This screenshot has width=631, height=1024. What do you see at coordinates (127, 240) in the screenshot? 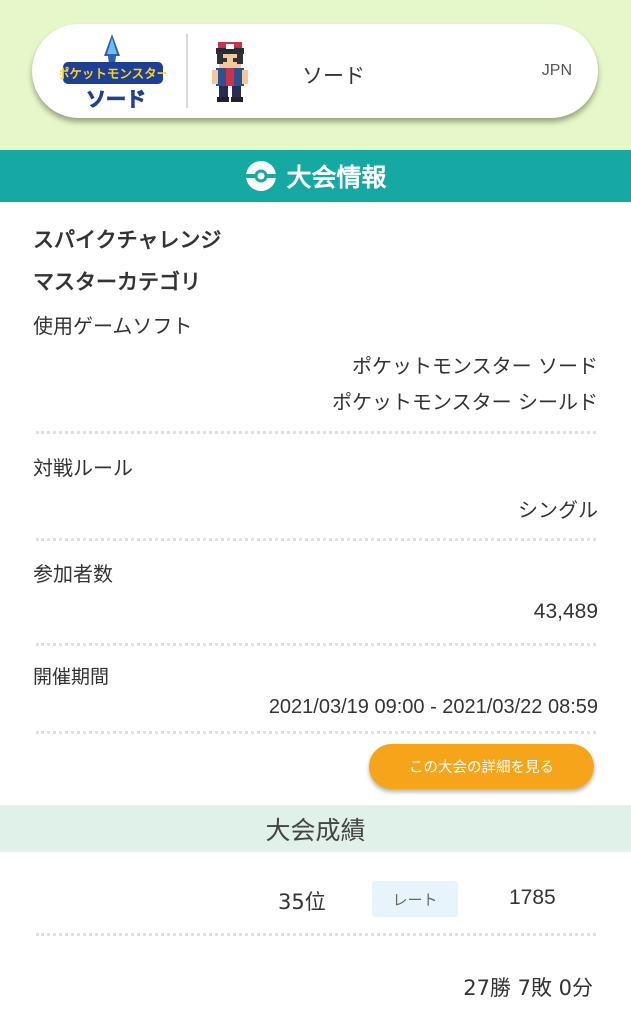
I see `tournament-name: スパイクチャレンジ` at bounding box center [127, 240].